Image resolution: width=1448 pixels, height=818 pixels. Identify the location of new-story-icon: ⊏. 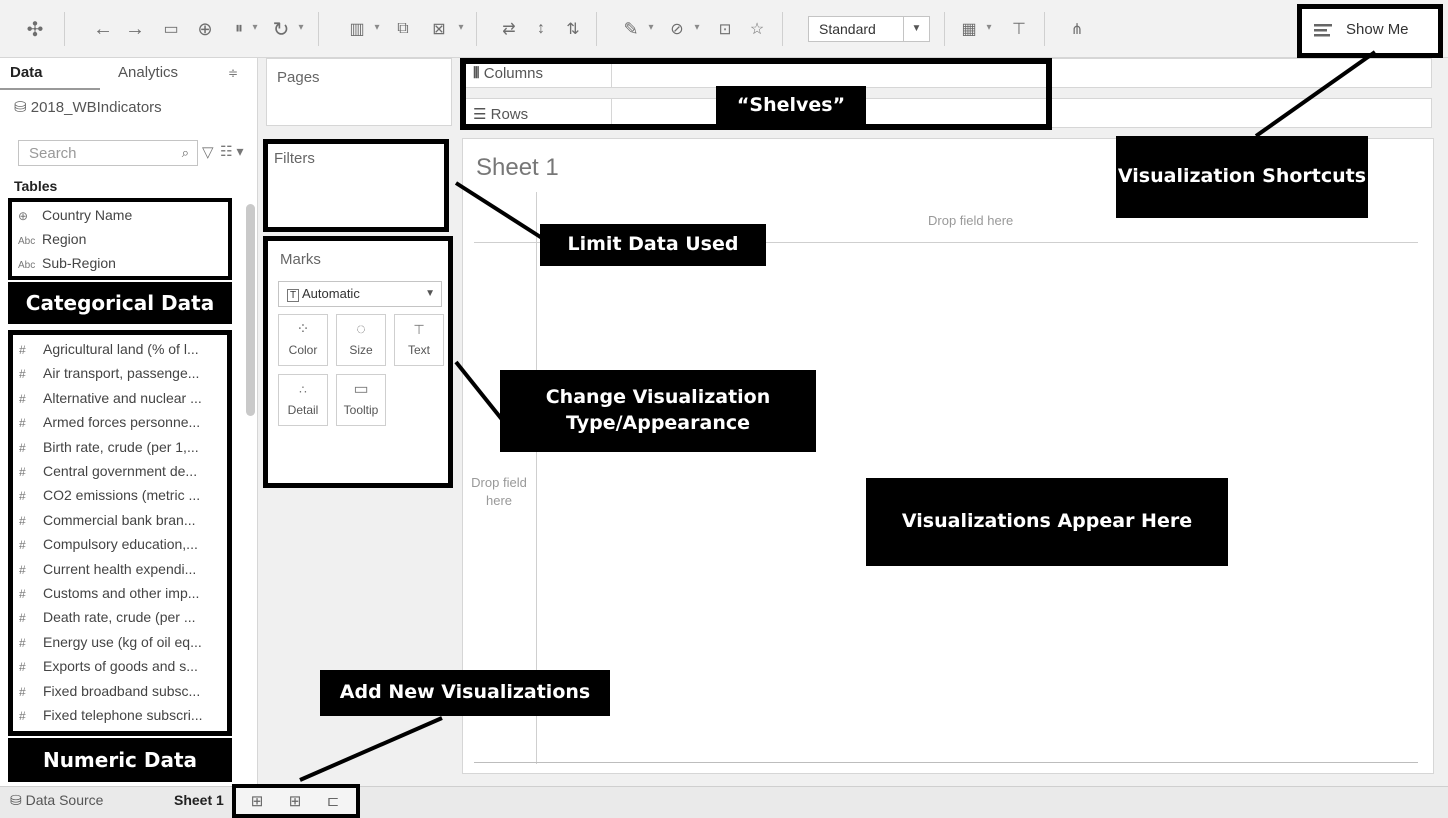
(333, 802).